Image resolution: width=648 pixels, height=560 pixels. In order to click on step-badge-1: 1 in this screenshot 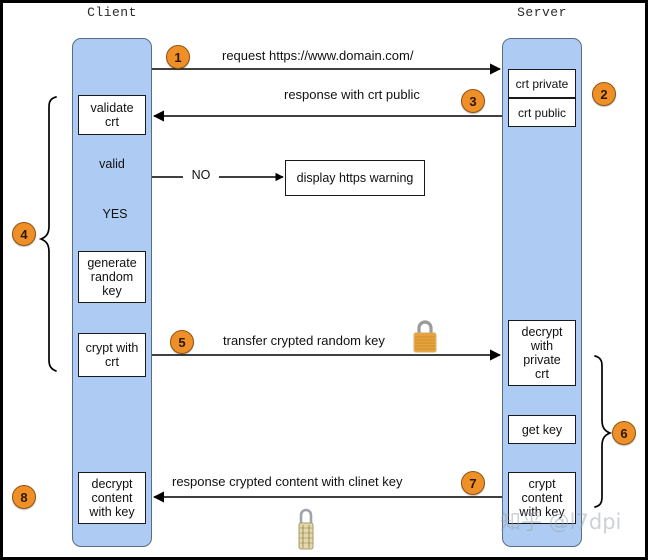, I will do `click(178, 57)`.